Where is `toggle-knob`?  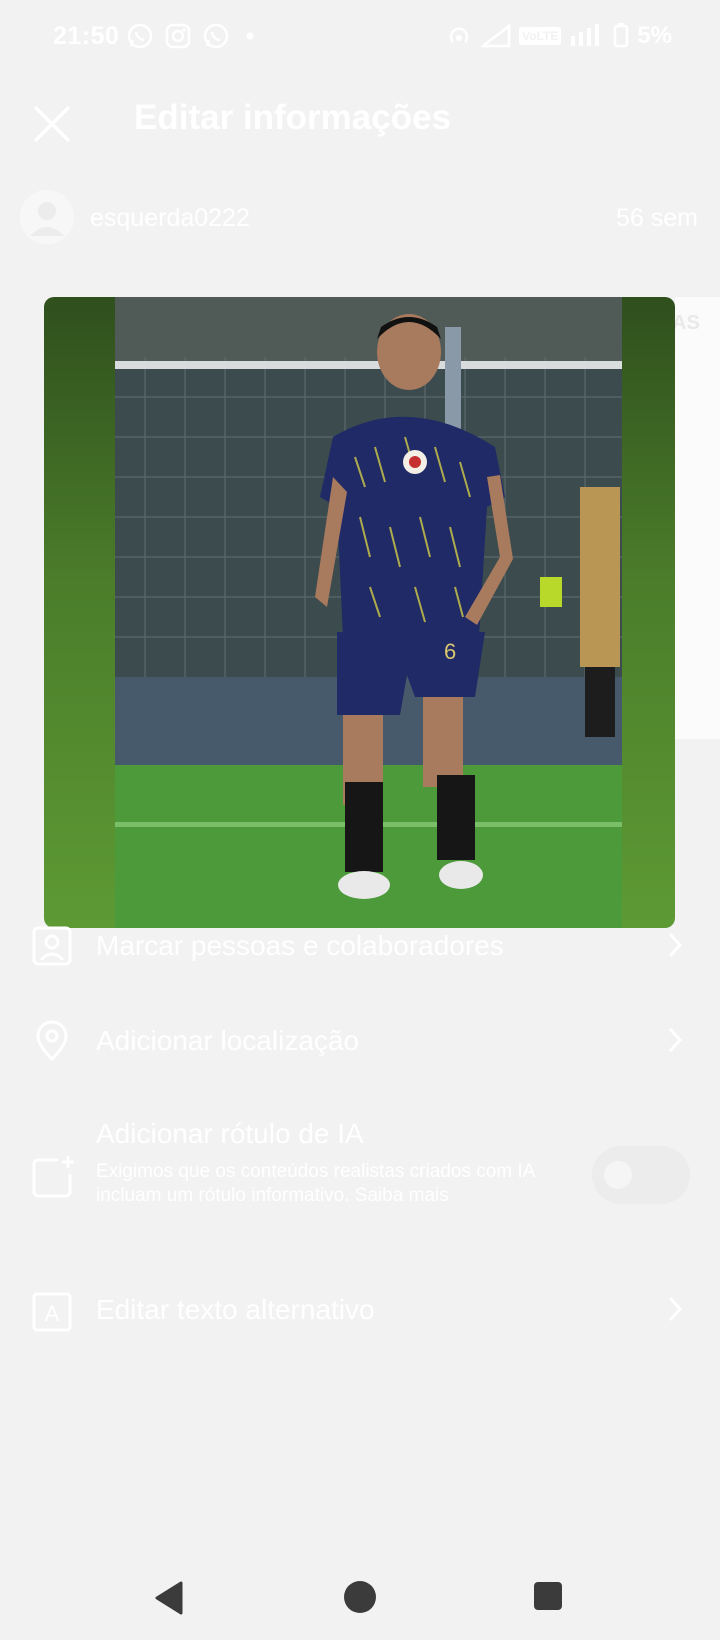 toggle-knob is located at coordinates (618, 1175).